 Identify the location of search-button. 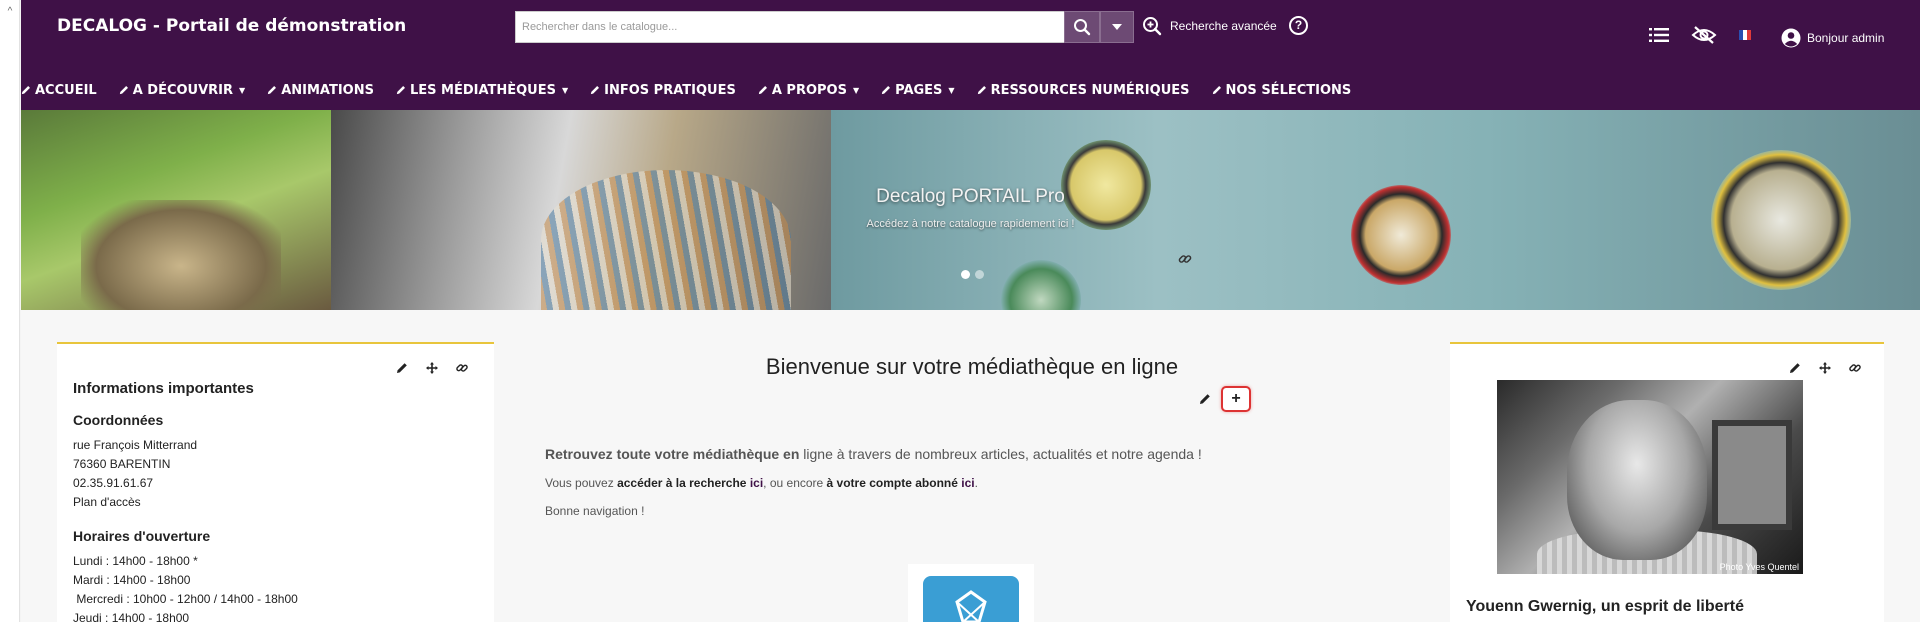
(1082, 27).